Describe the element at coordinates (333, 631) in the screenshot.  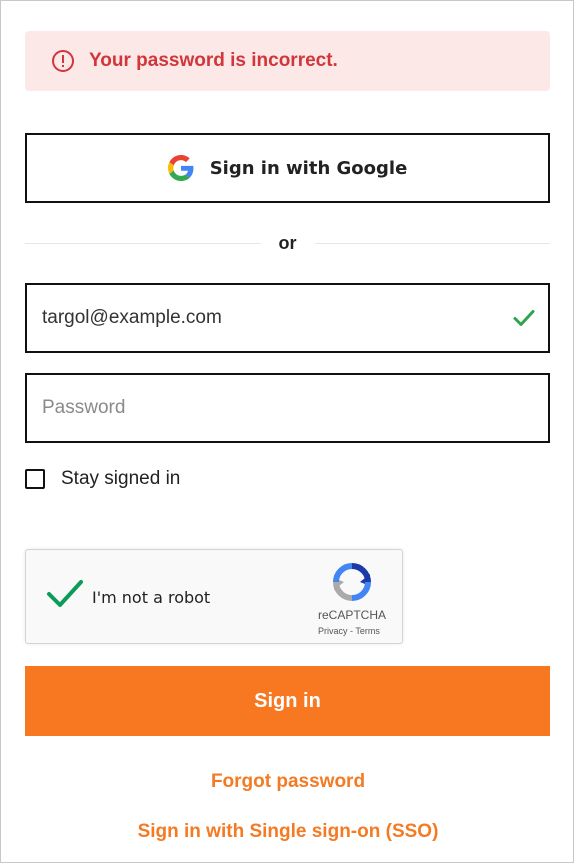
I see `recaptcha-privacy-link: Privacy` at that location.